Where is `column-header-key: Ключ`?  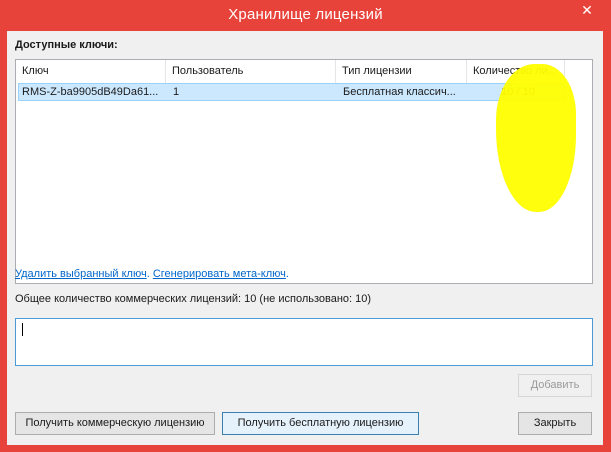 column-header-key: Ключ is located at coordinates (91, 71).